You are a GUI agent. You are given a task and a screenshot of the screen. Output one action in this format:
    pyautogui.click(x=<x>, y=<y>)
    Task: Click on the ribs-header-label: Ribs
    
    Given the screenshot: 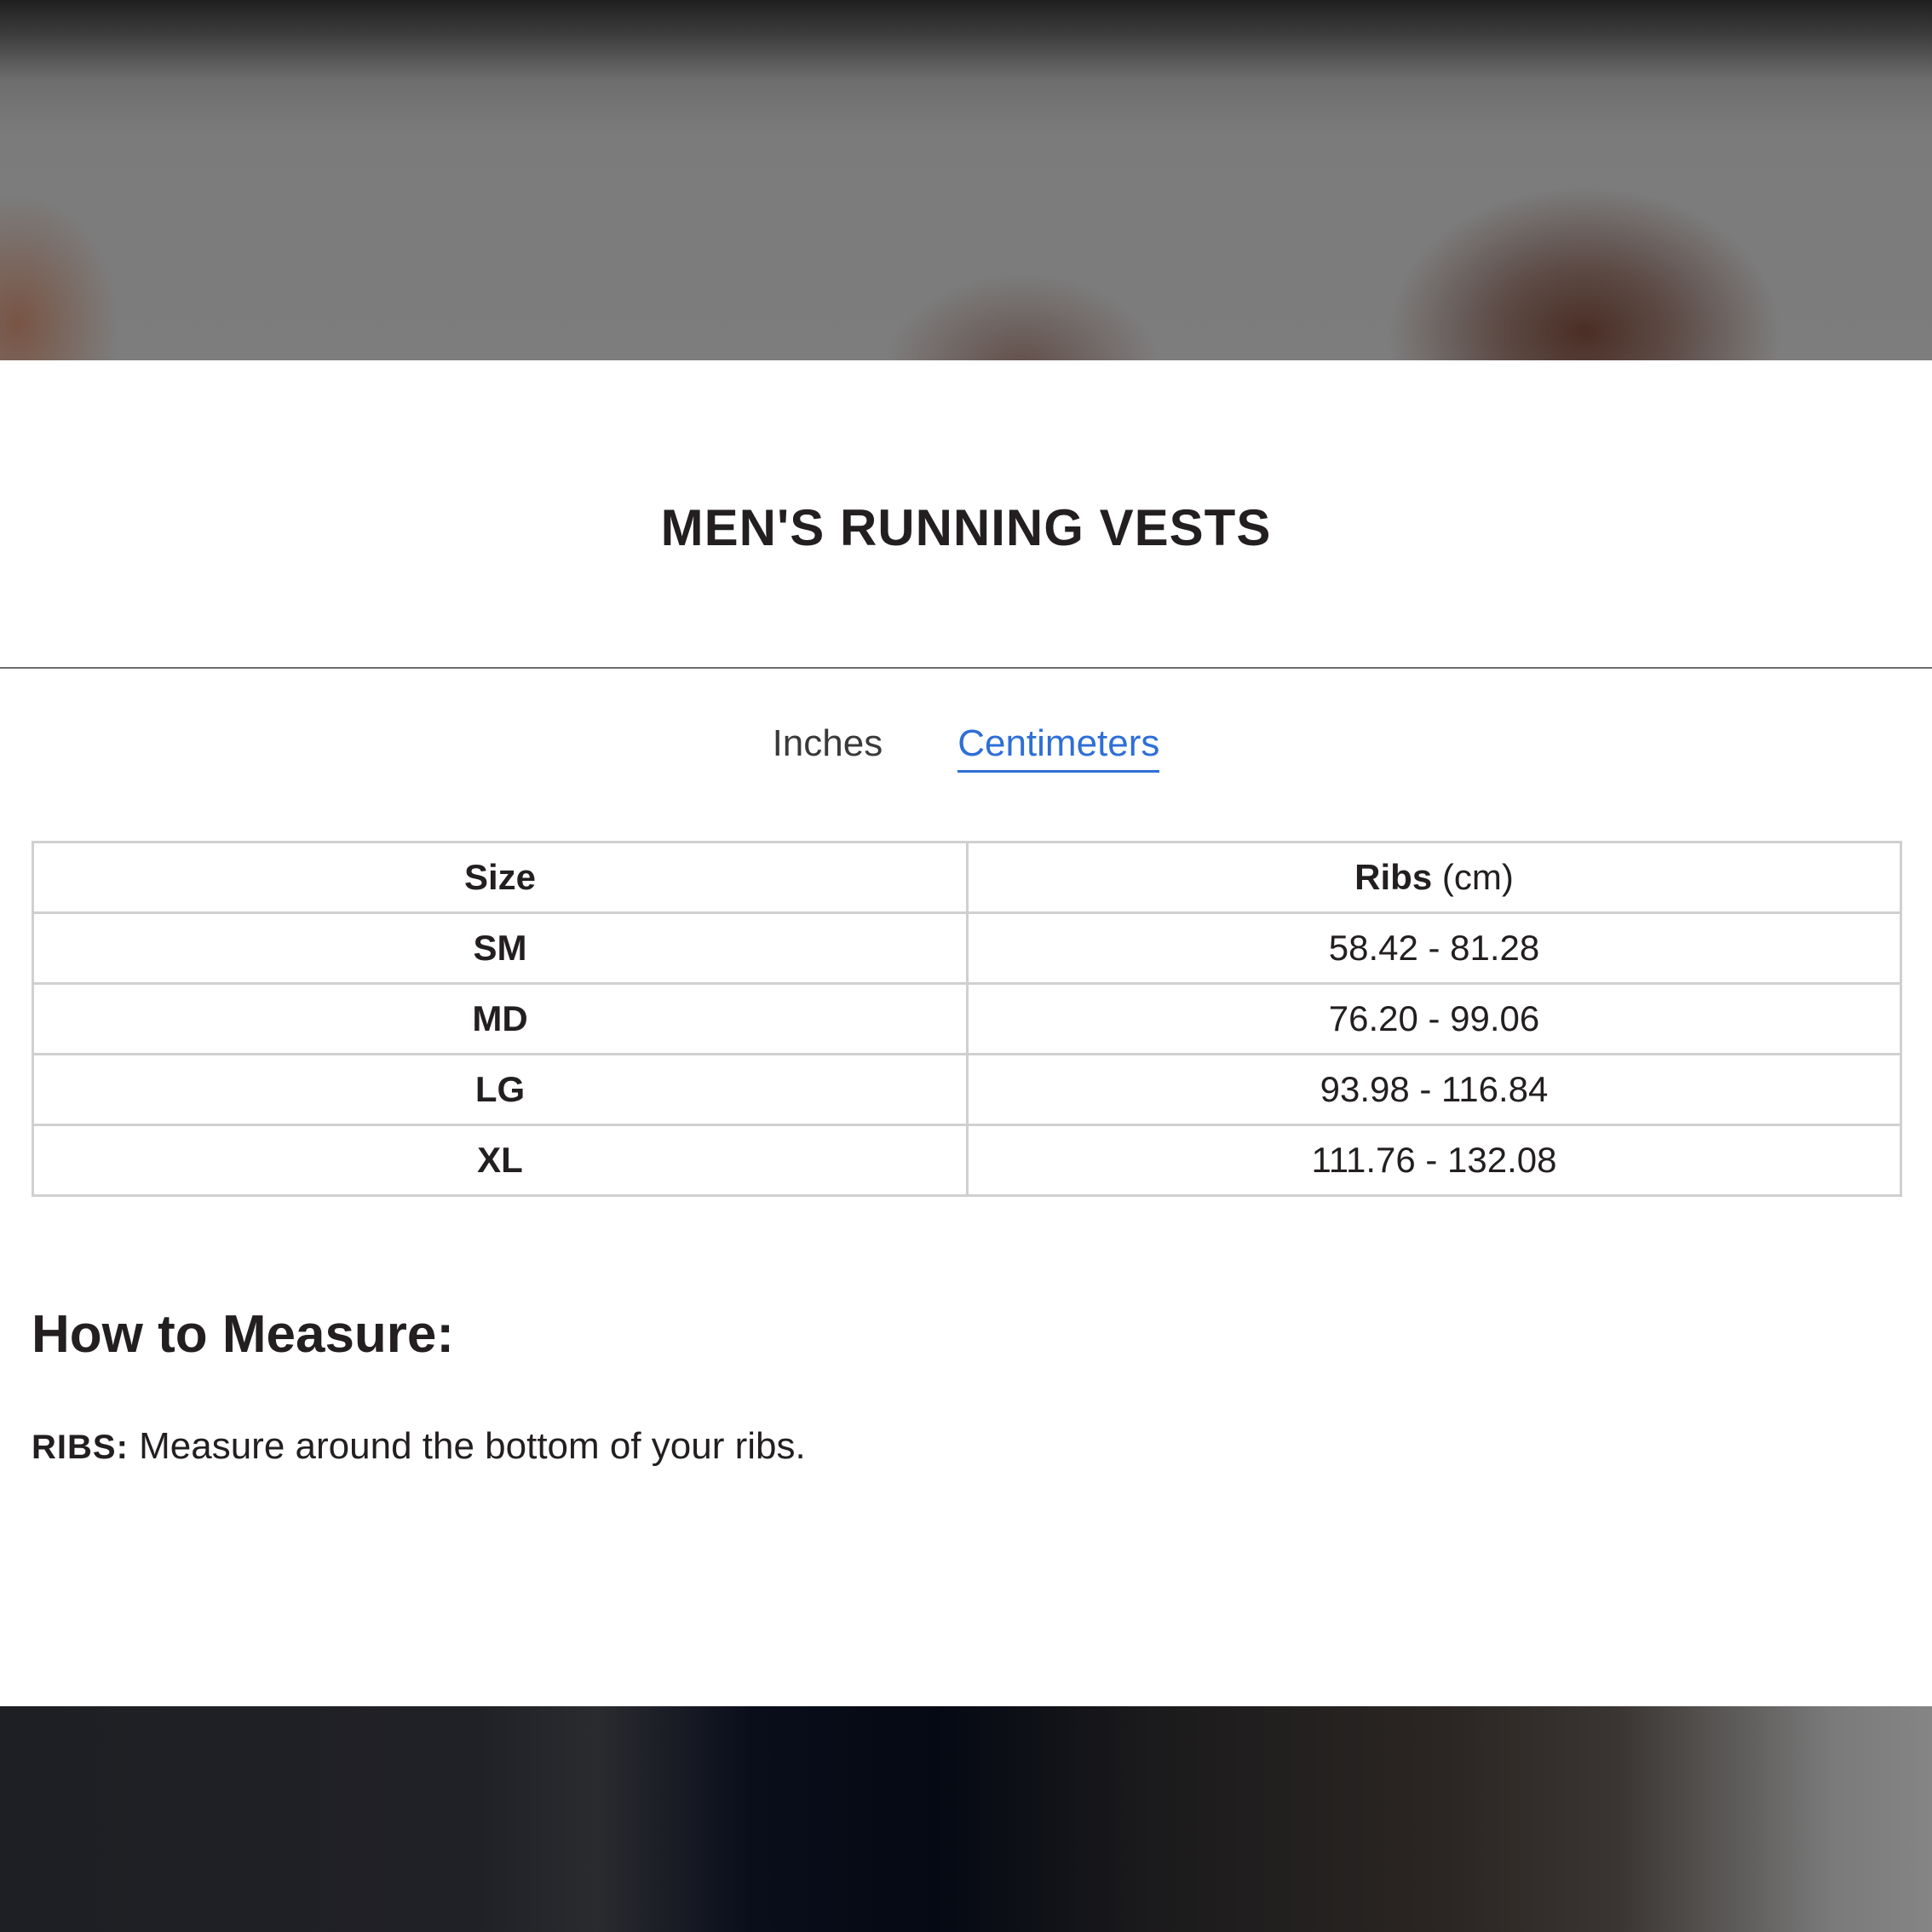 What is the action you would take?
    pyautogui.click(x=1394, y=877)
    